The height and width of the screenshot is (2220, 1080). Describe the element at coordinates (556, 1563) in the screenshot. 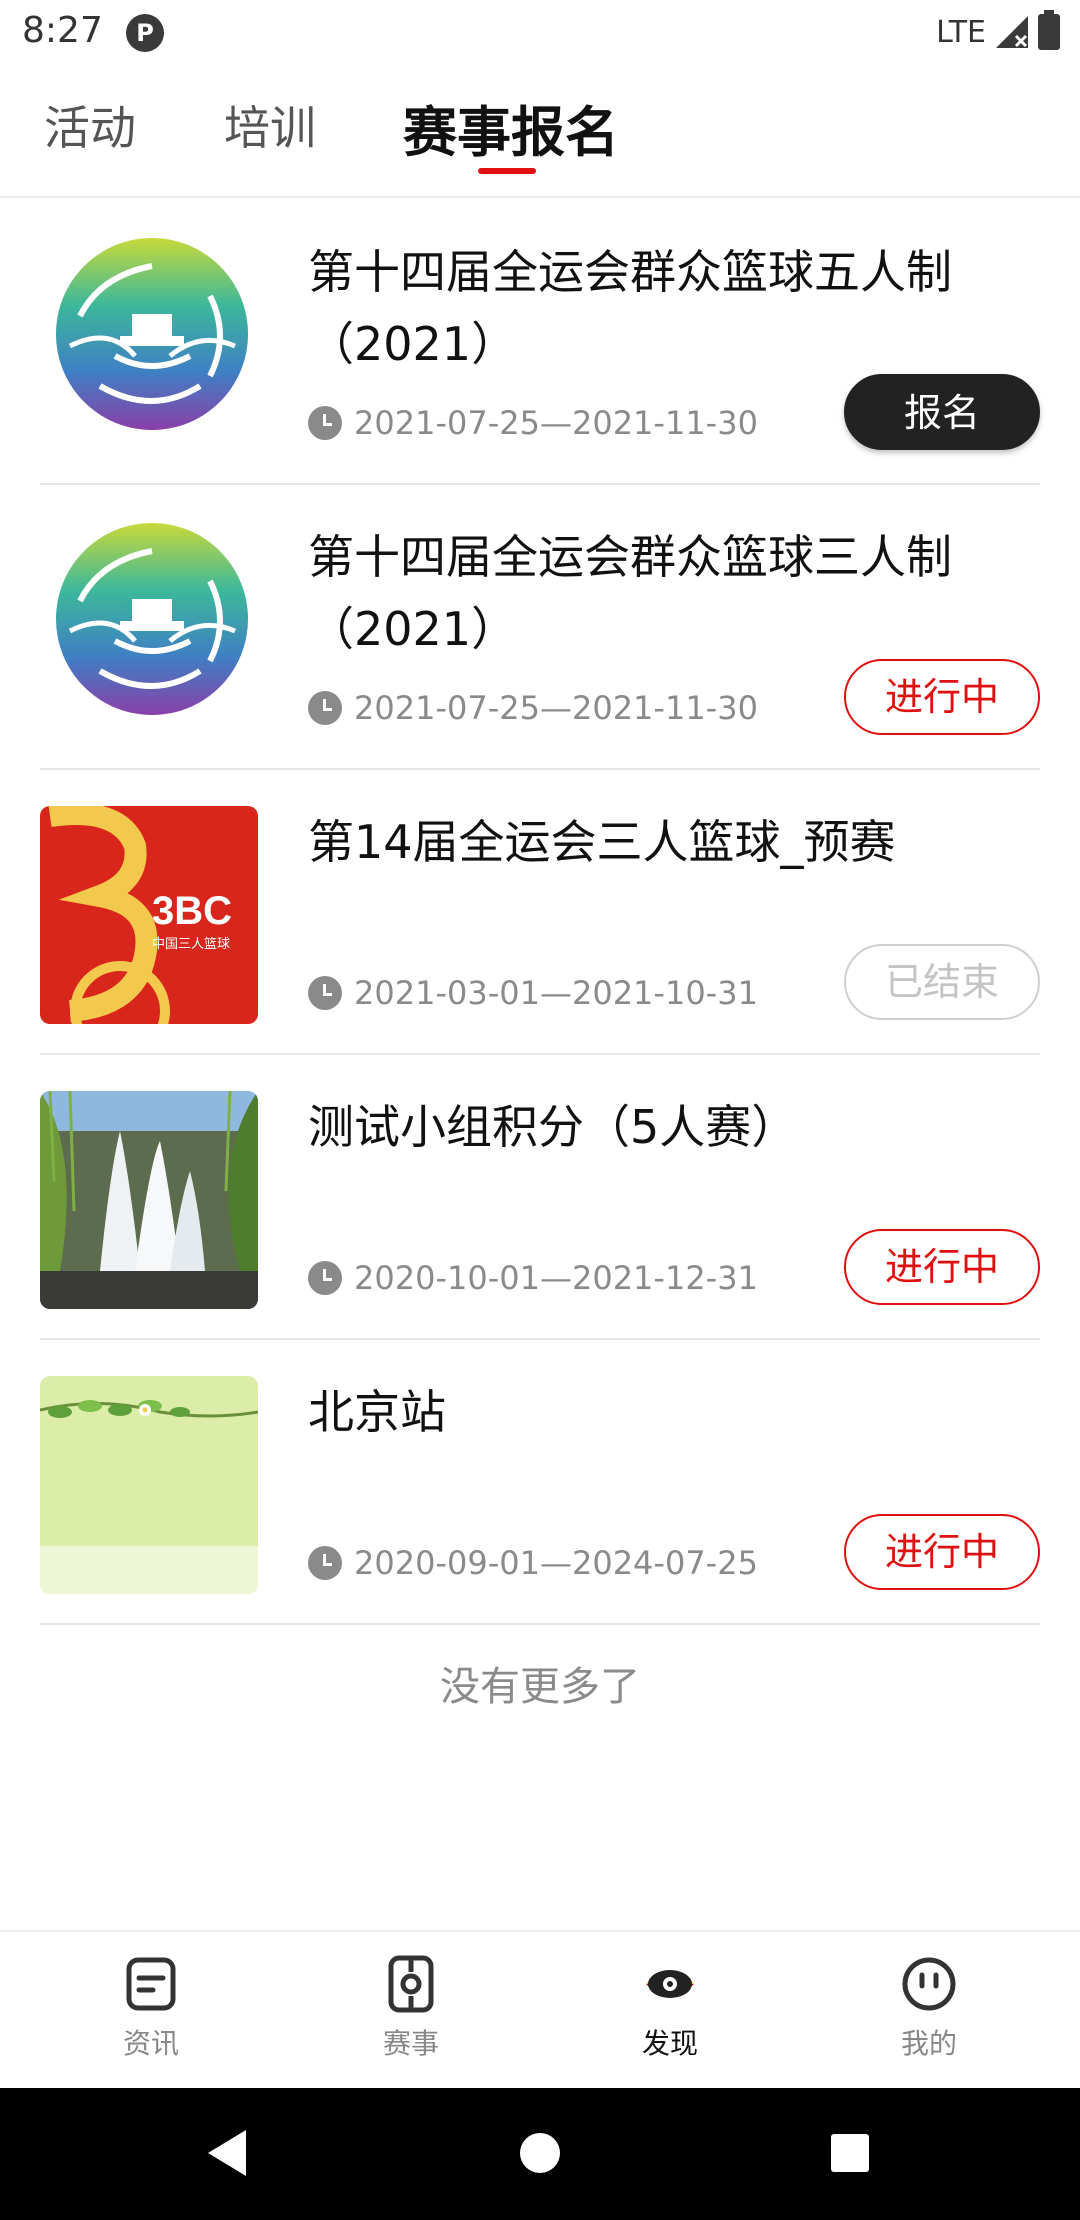

I see `event-date-range: 2020-09-01—2024-07-25` at that location.